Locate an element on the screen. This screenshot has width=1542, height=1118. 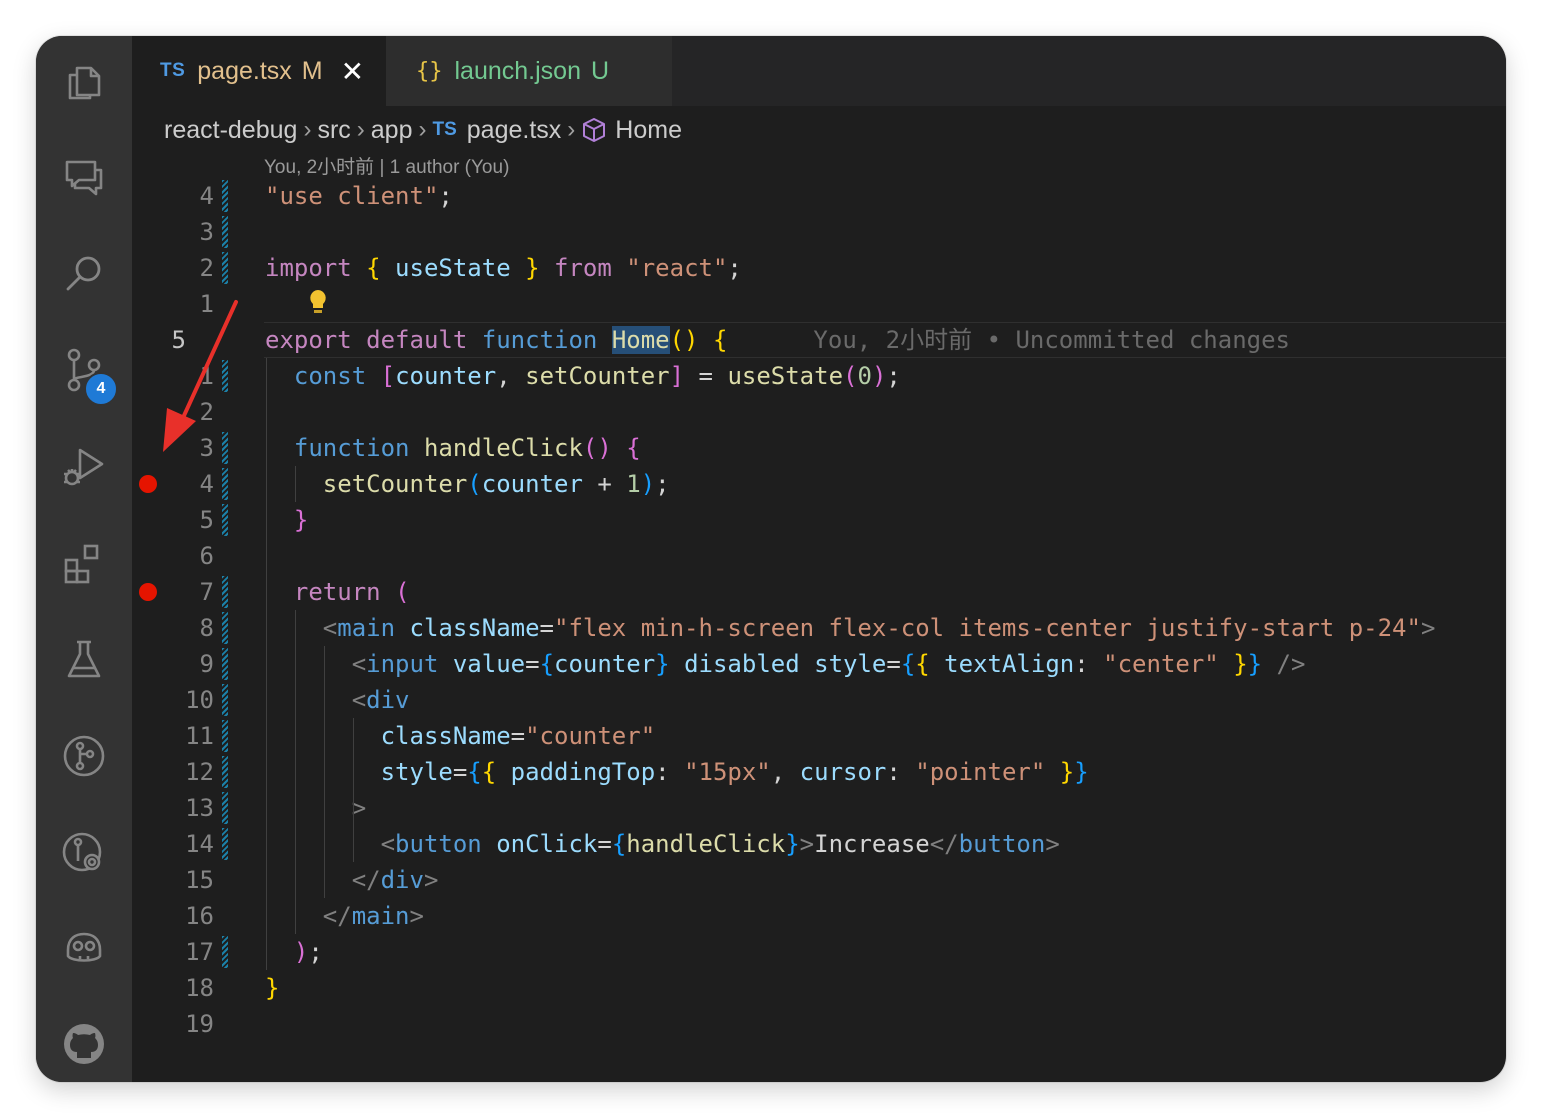
code-line: 4 setCounter(counter + 1); is located at coordinates (819, 484).